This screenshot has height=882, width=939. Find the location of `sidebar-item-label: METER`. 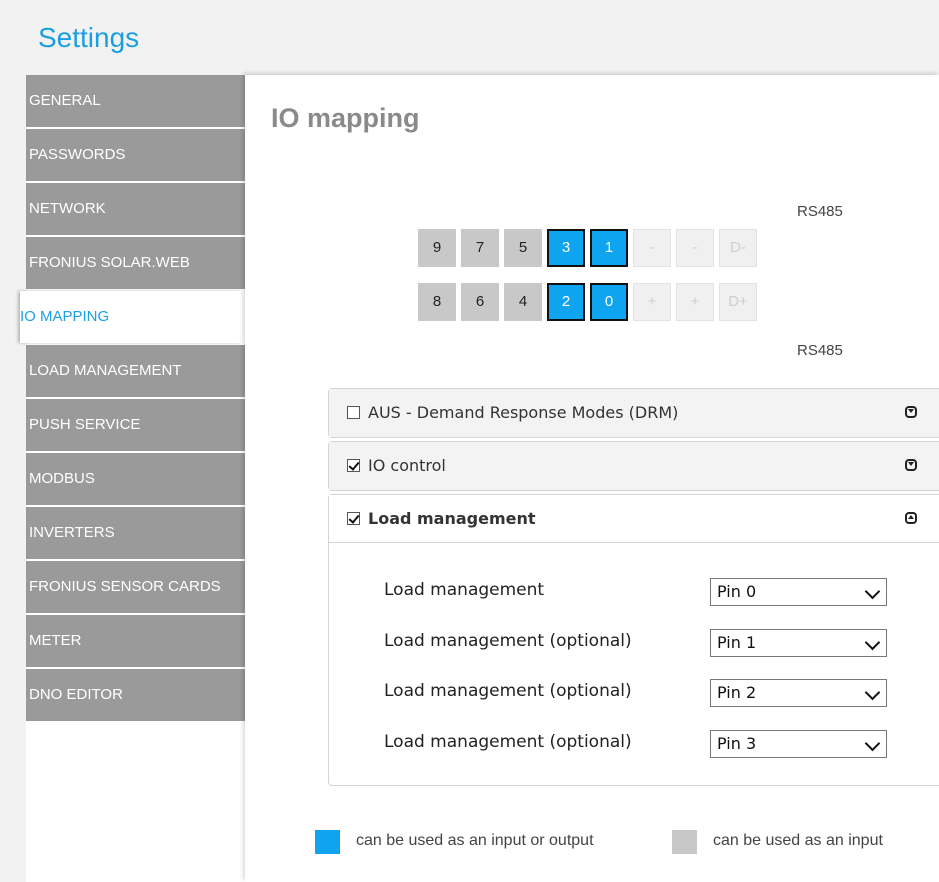

sidebar-item-label: METER is located at coordinates (55, 640).